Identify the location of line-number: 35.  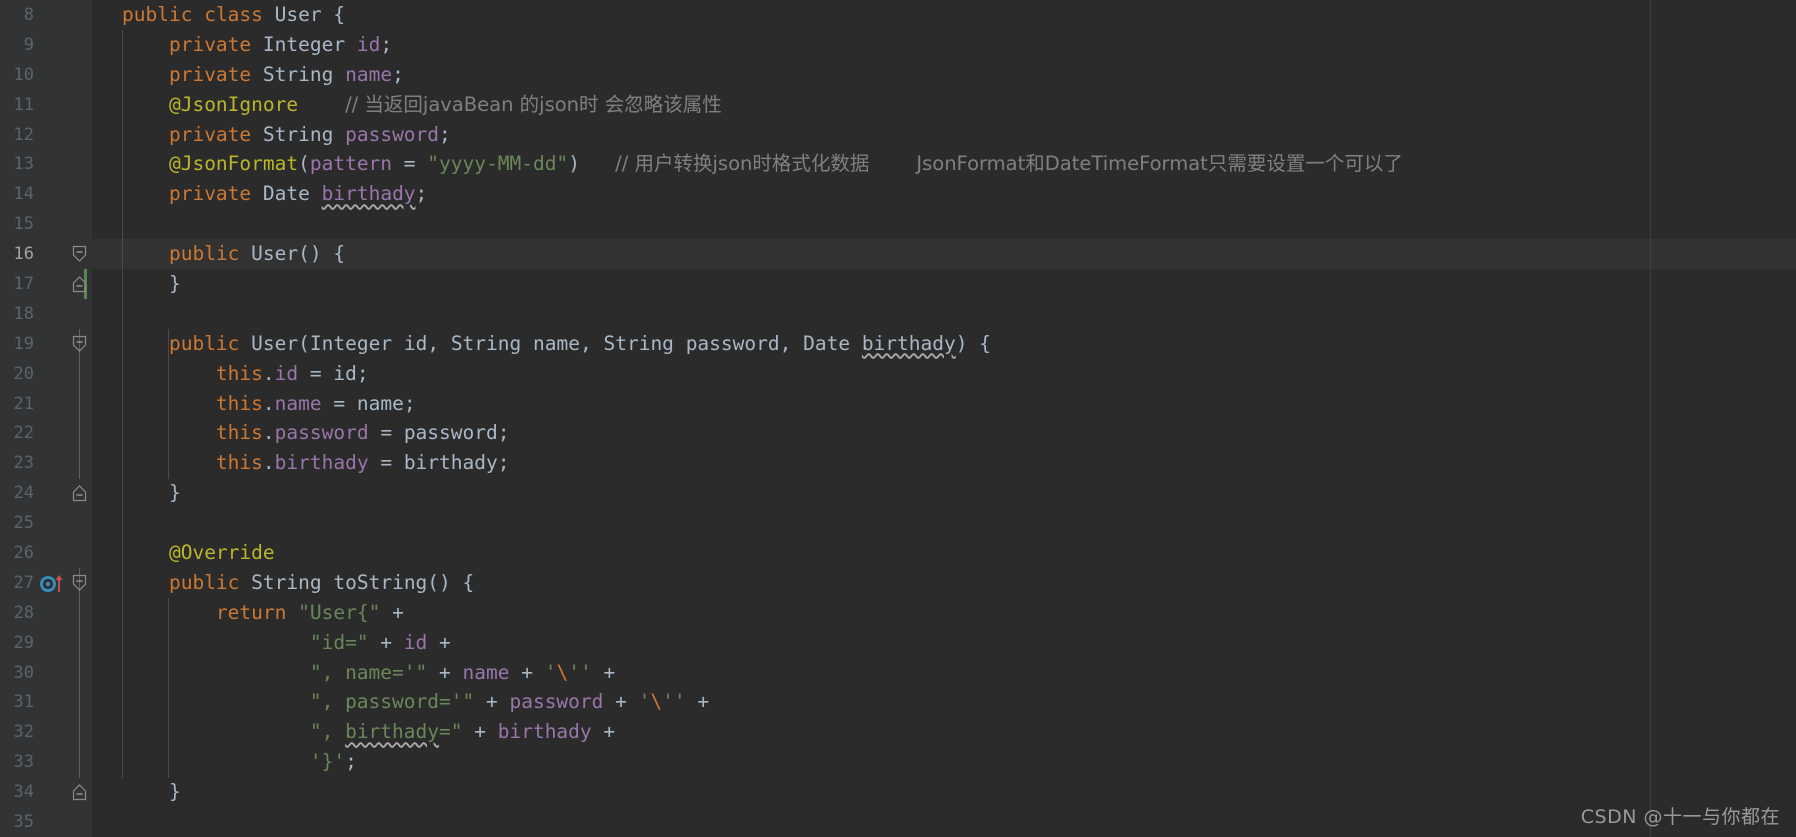
(23, 821).